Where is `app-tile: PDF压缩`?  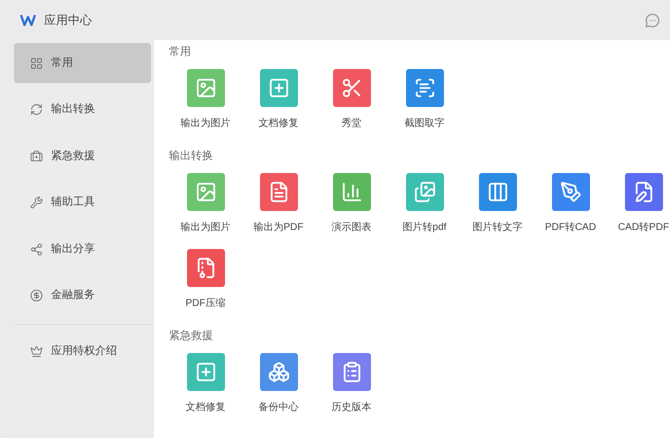
app-tile: PDF压缩 is located at coordinates (205, 284).